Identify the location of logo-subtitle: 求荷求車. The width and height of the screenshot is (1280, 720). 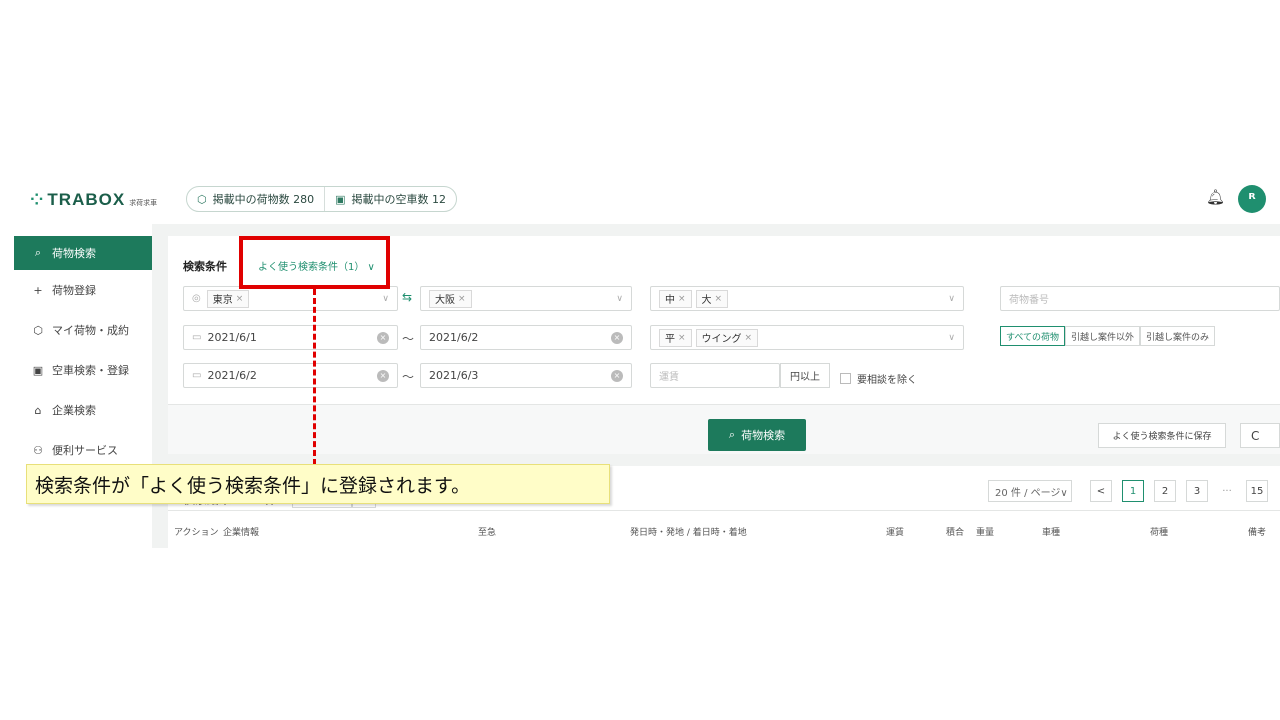
(143, 203).